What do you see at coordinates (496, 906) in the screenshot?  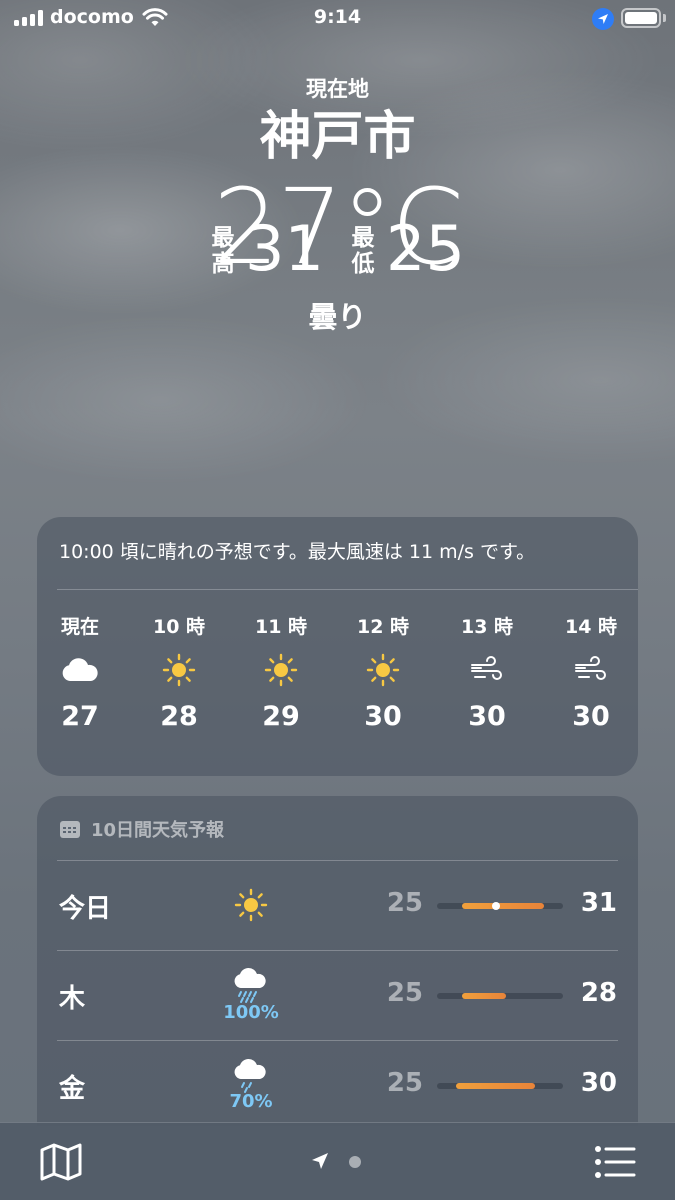 I see `current-temperature-dot` at bounding box center [496, 906].